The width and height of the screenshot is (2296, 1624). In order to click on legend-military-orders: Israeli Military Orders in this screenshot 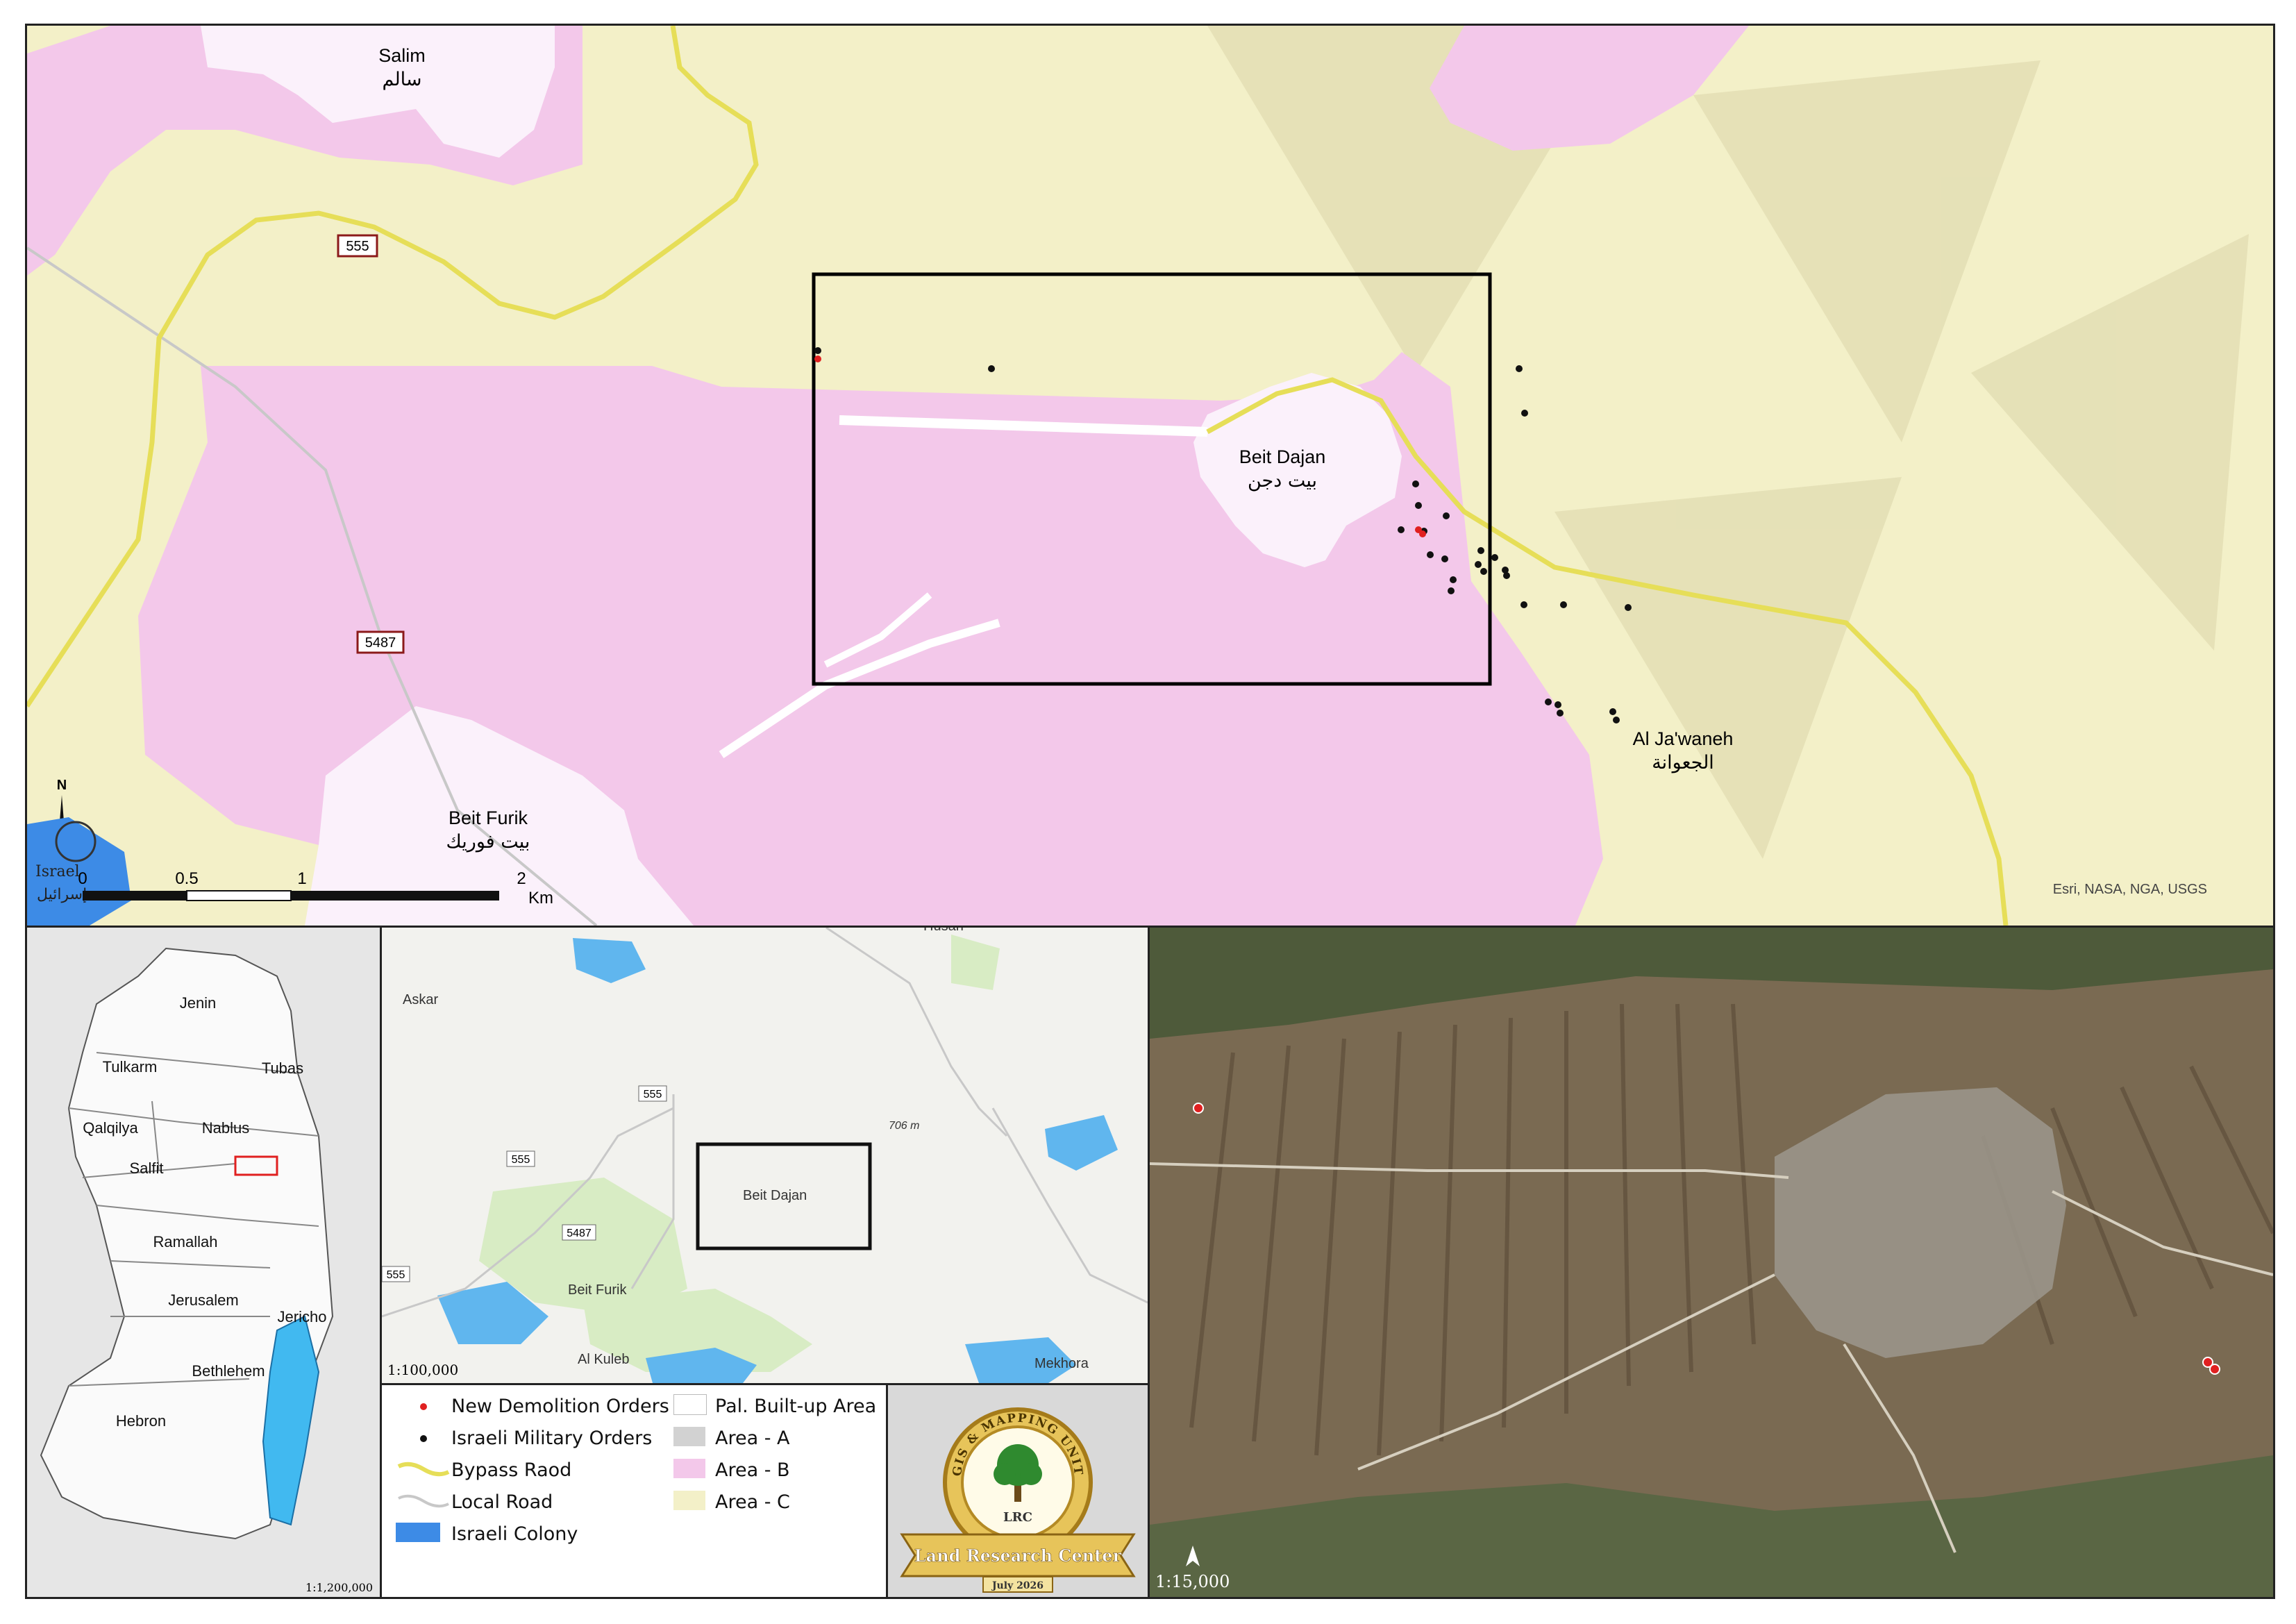, I will do `click(524, 1438)`.